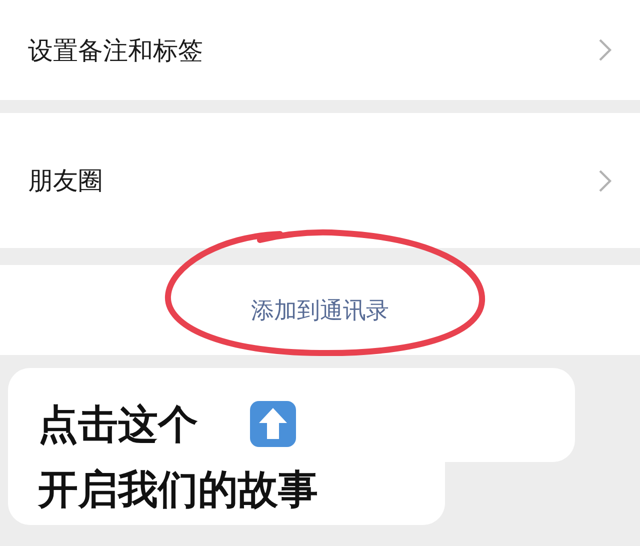 The height and width of the screenshot is (546, 640). I want to click on caption-text: 开启我们的故事, so click(178, 490).